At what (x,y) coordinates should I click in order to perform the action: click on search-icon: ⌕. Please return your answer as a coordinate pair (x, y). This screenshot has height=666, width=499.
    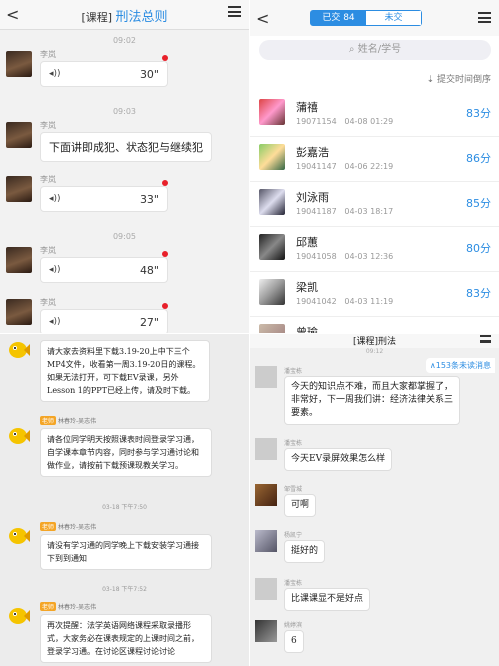
    Looking at the image, I should click on (353, 49).